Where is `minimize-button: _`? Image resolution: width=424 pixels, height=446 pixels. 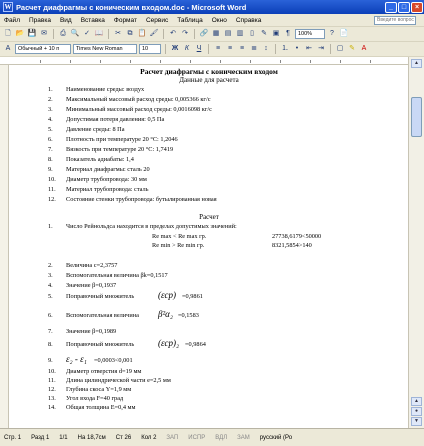 minimize-button: _ is located at coordinates (391, 7).